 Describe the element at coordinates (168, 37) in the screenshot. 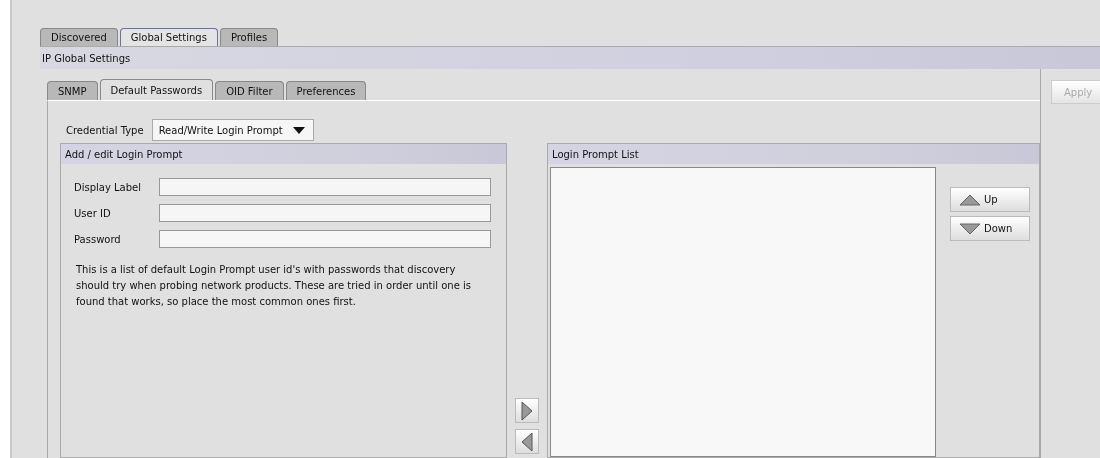

I see `tab: Global Settings` at that location.